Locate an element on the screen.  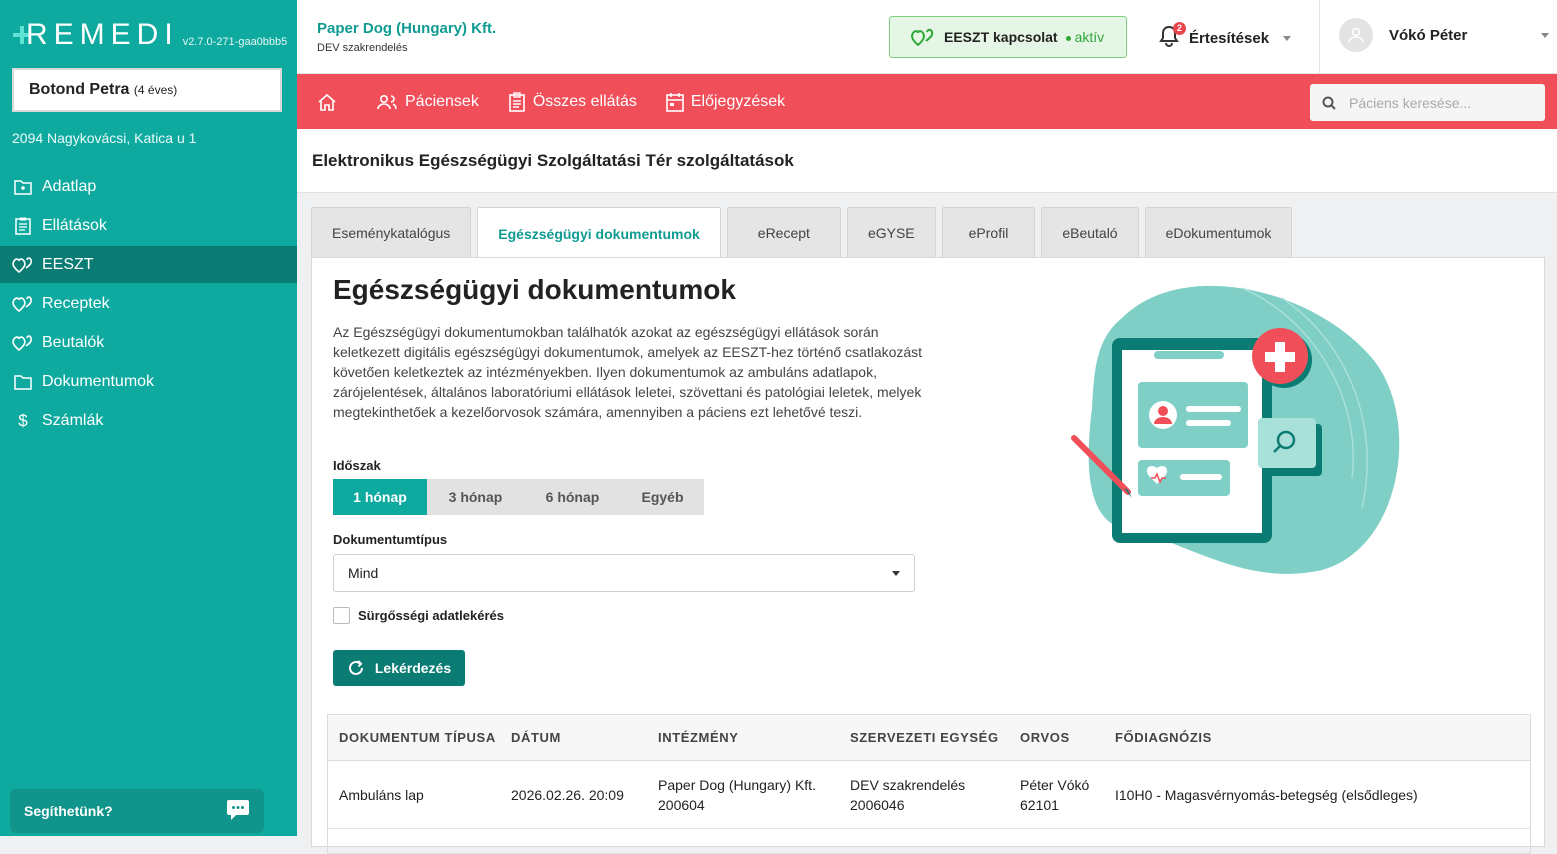
sidebar-item-label: Ellátások is located at coordinates (74, 225).